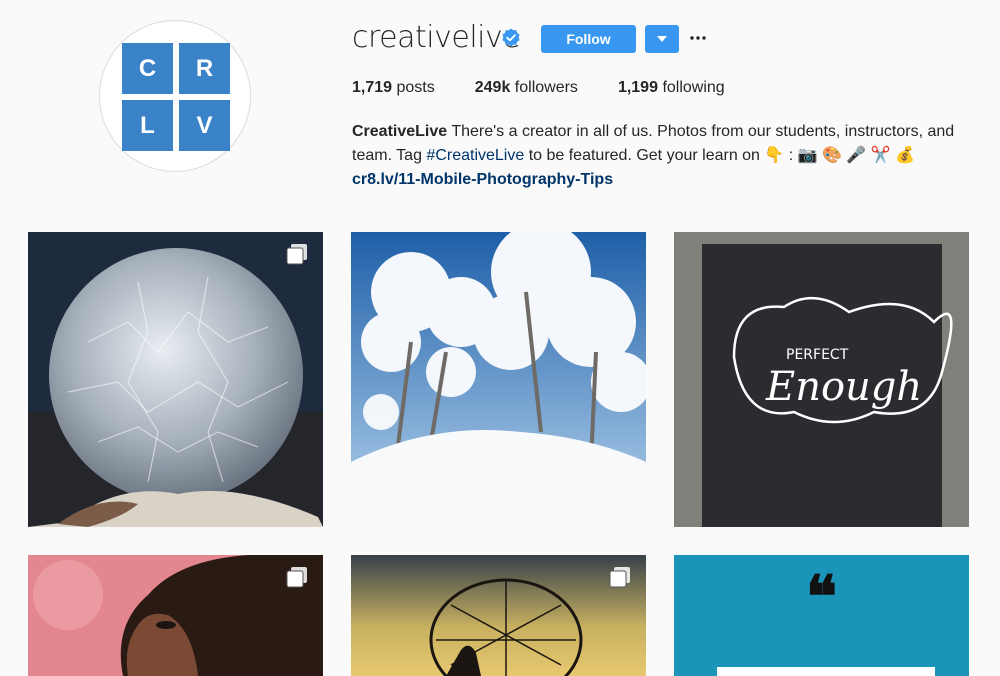 This screenshot has height=676, width=1000. I want to click on post-thumbnail-perfect-enough: PERFECT Enough, so click(821, 379).